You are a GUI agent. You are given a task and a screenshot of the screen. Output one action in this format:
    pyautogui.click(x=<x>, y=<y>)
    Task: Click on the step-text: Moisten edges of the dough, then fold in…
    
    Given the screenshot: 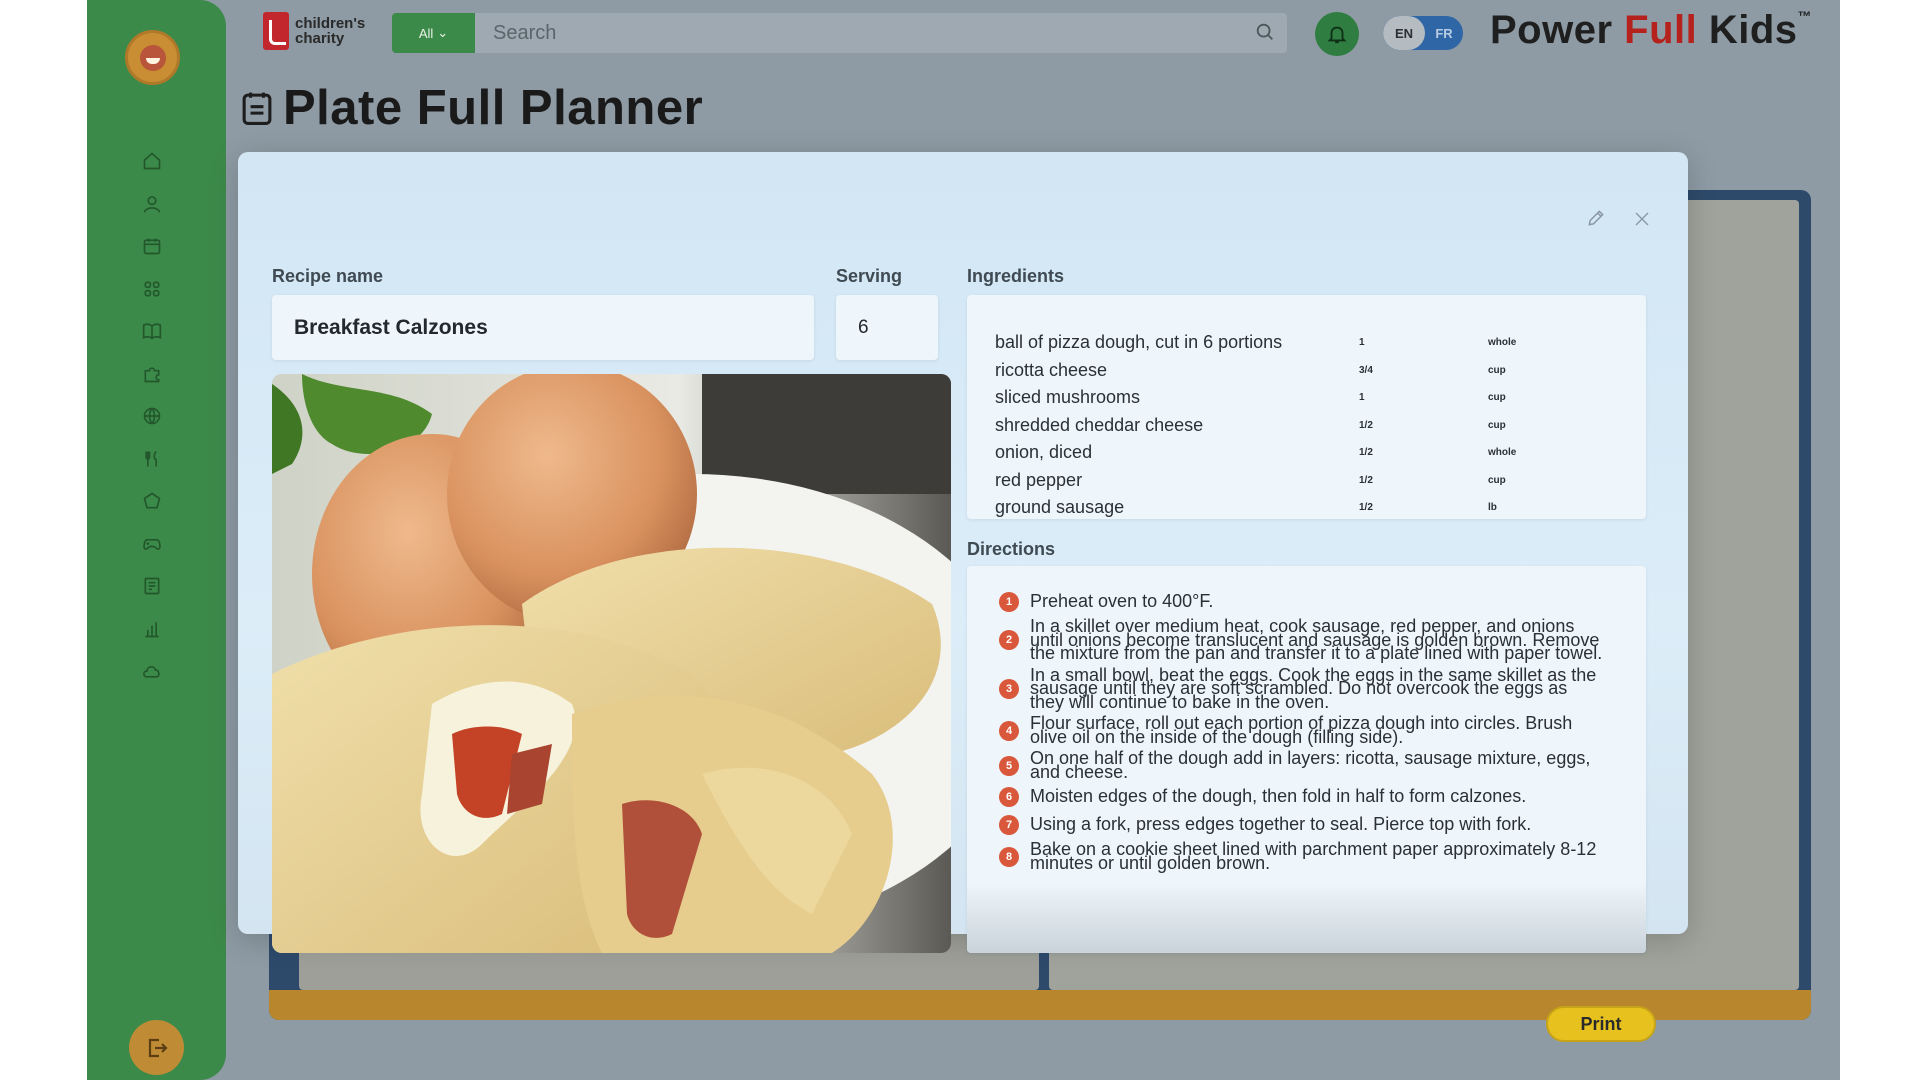 What is the action you would take?
    pyautogui.click(x=1278, y=796)
    